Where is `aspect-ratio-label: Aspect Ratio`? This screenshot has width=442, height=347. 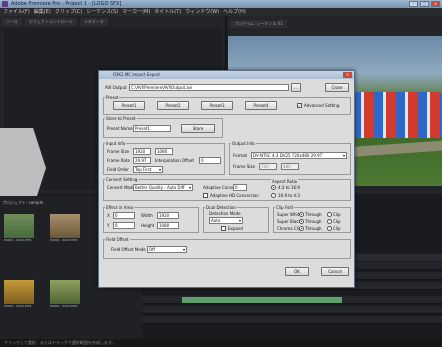
aspect-ratio-label: Aspect Ratio is located at coordinates (285, 181).